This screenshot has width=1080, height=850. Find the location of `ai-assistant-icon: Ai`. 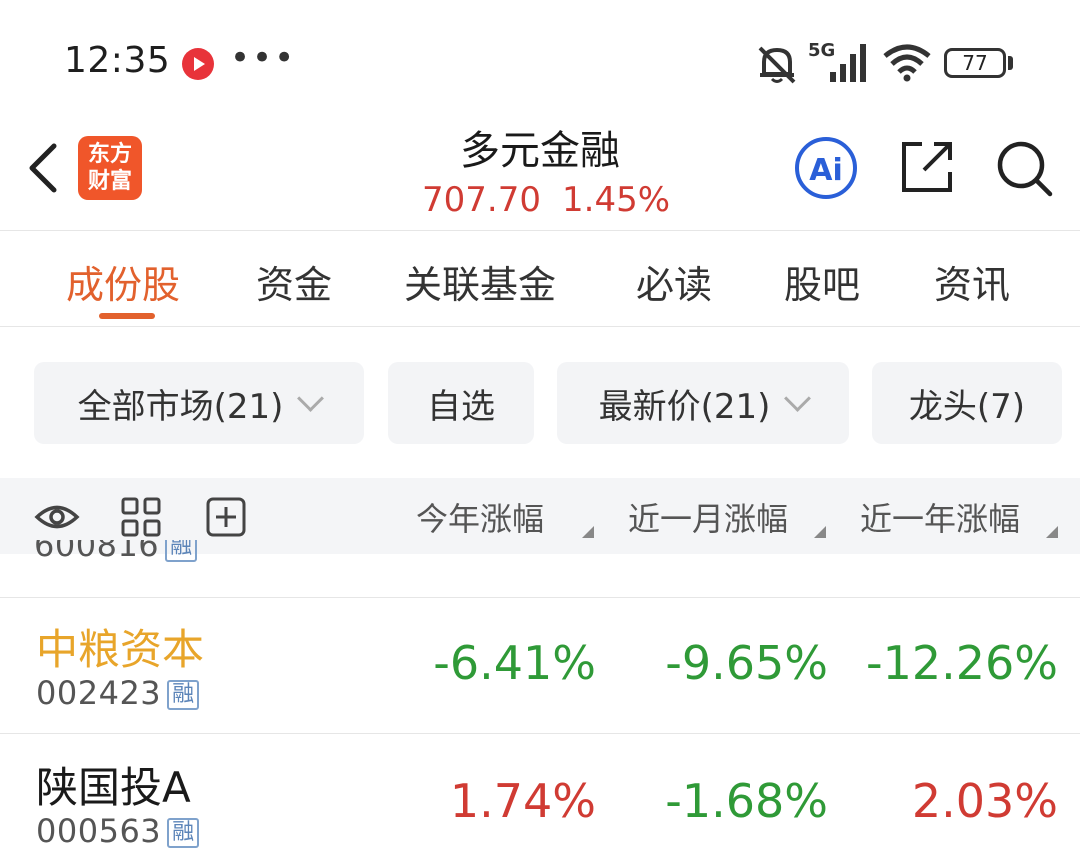

ai-assistant-icon: Ai is located at coordinates (826, 168).